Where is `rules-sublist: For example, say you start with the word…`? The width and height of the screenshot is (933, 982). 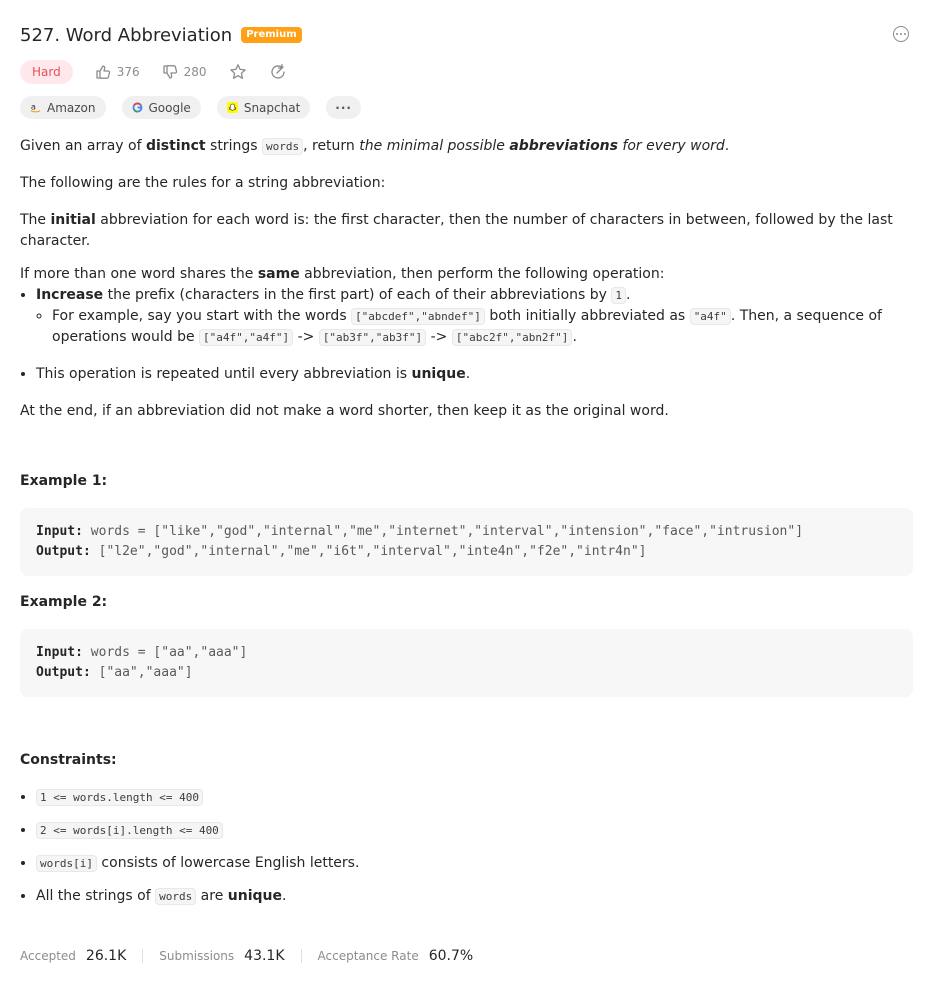
rules-sublist: For example, say you start with the word… is located at coordinates (474, 327).